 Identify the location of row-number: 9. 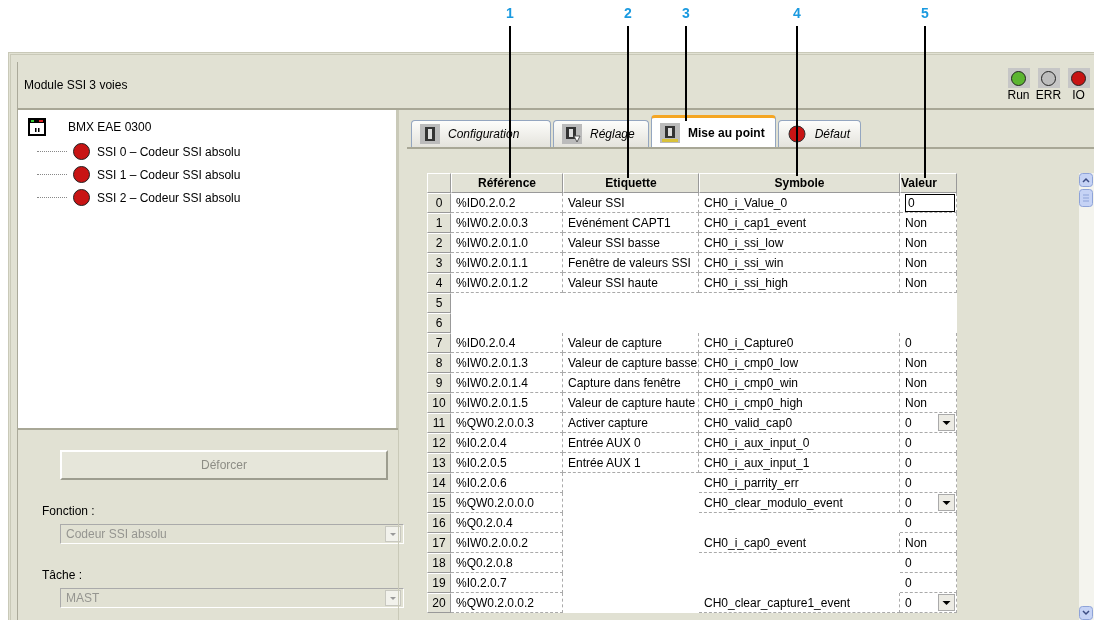
(439, 383).